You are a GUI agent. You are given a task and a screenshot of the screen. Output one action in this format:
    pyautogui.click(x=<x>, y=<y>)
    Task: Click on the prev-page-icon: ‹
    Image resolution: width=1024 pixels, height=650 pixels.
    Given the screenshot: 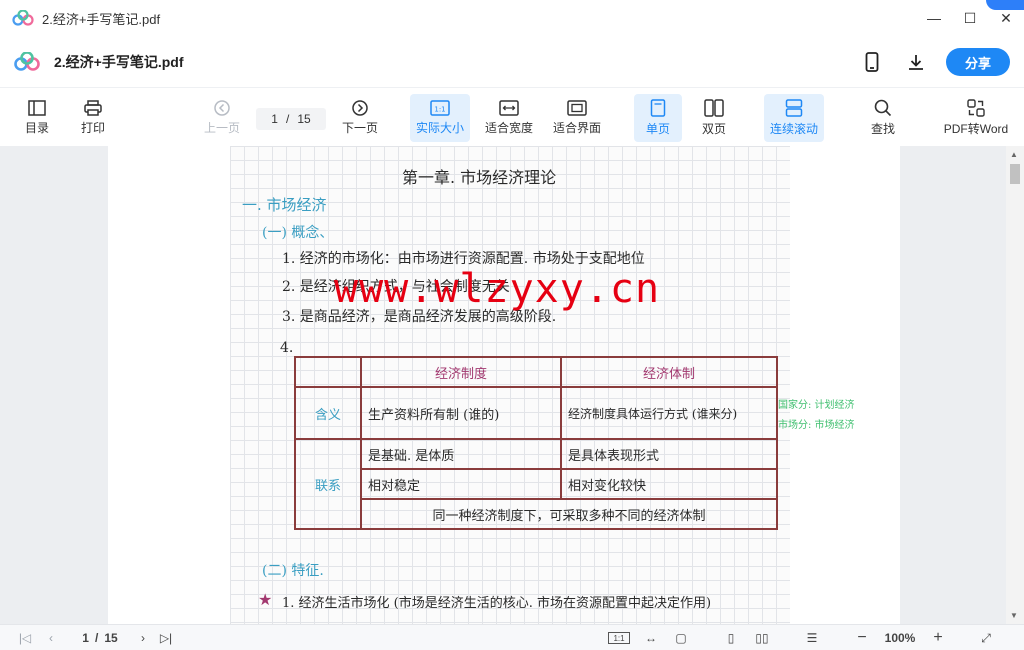 What is the action you would take?
    pyautogui.click(x=51, y=638)
    